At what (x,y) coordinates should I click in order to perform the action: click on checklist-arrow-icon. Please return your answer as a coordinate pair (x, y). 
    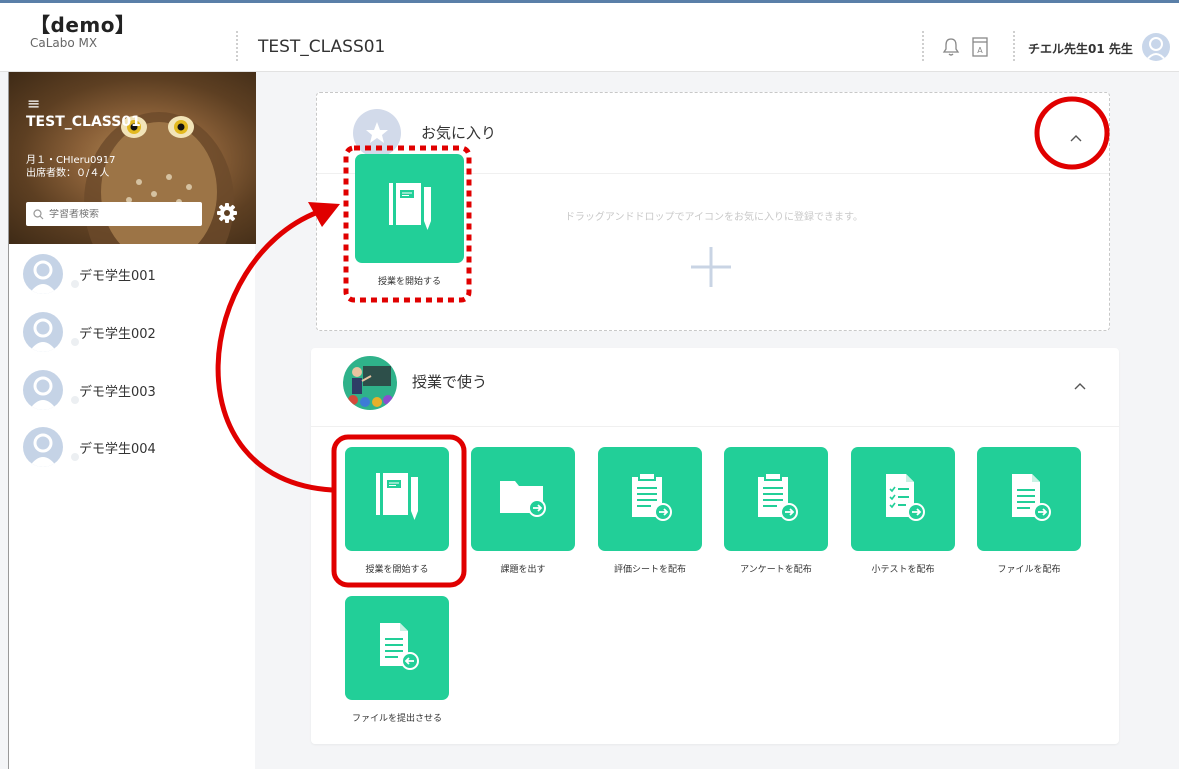
    Looking at the image, I should click on (903, 499).